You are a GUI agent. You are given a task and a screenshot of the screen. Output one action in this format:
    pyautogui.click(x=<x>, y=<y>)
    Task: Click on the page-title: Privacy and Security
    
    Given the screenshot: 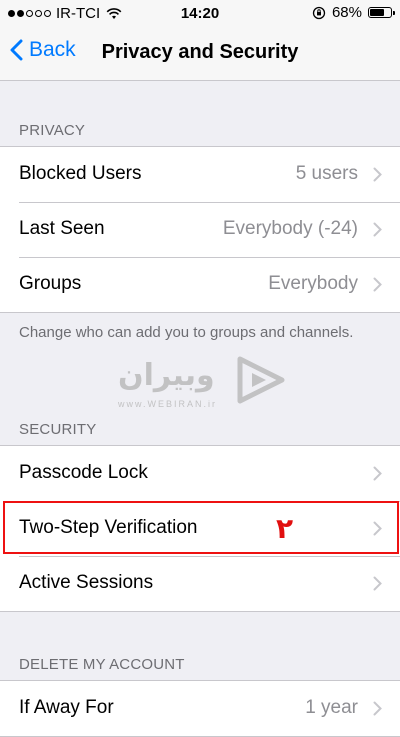 What is the action you would take?
    pyautogui.click(x=200, y=52)
    